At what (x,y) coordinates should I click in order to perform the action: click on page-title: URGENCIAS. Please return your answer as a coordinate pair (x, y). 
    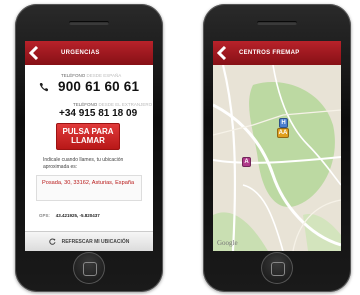
    Looking at the image, I should click on (80, 53).